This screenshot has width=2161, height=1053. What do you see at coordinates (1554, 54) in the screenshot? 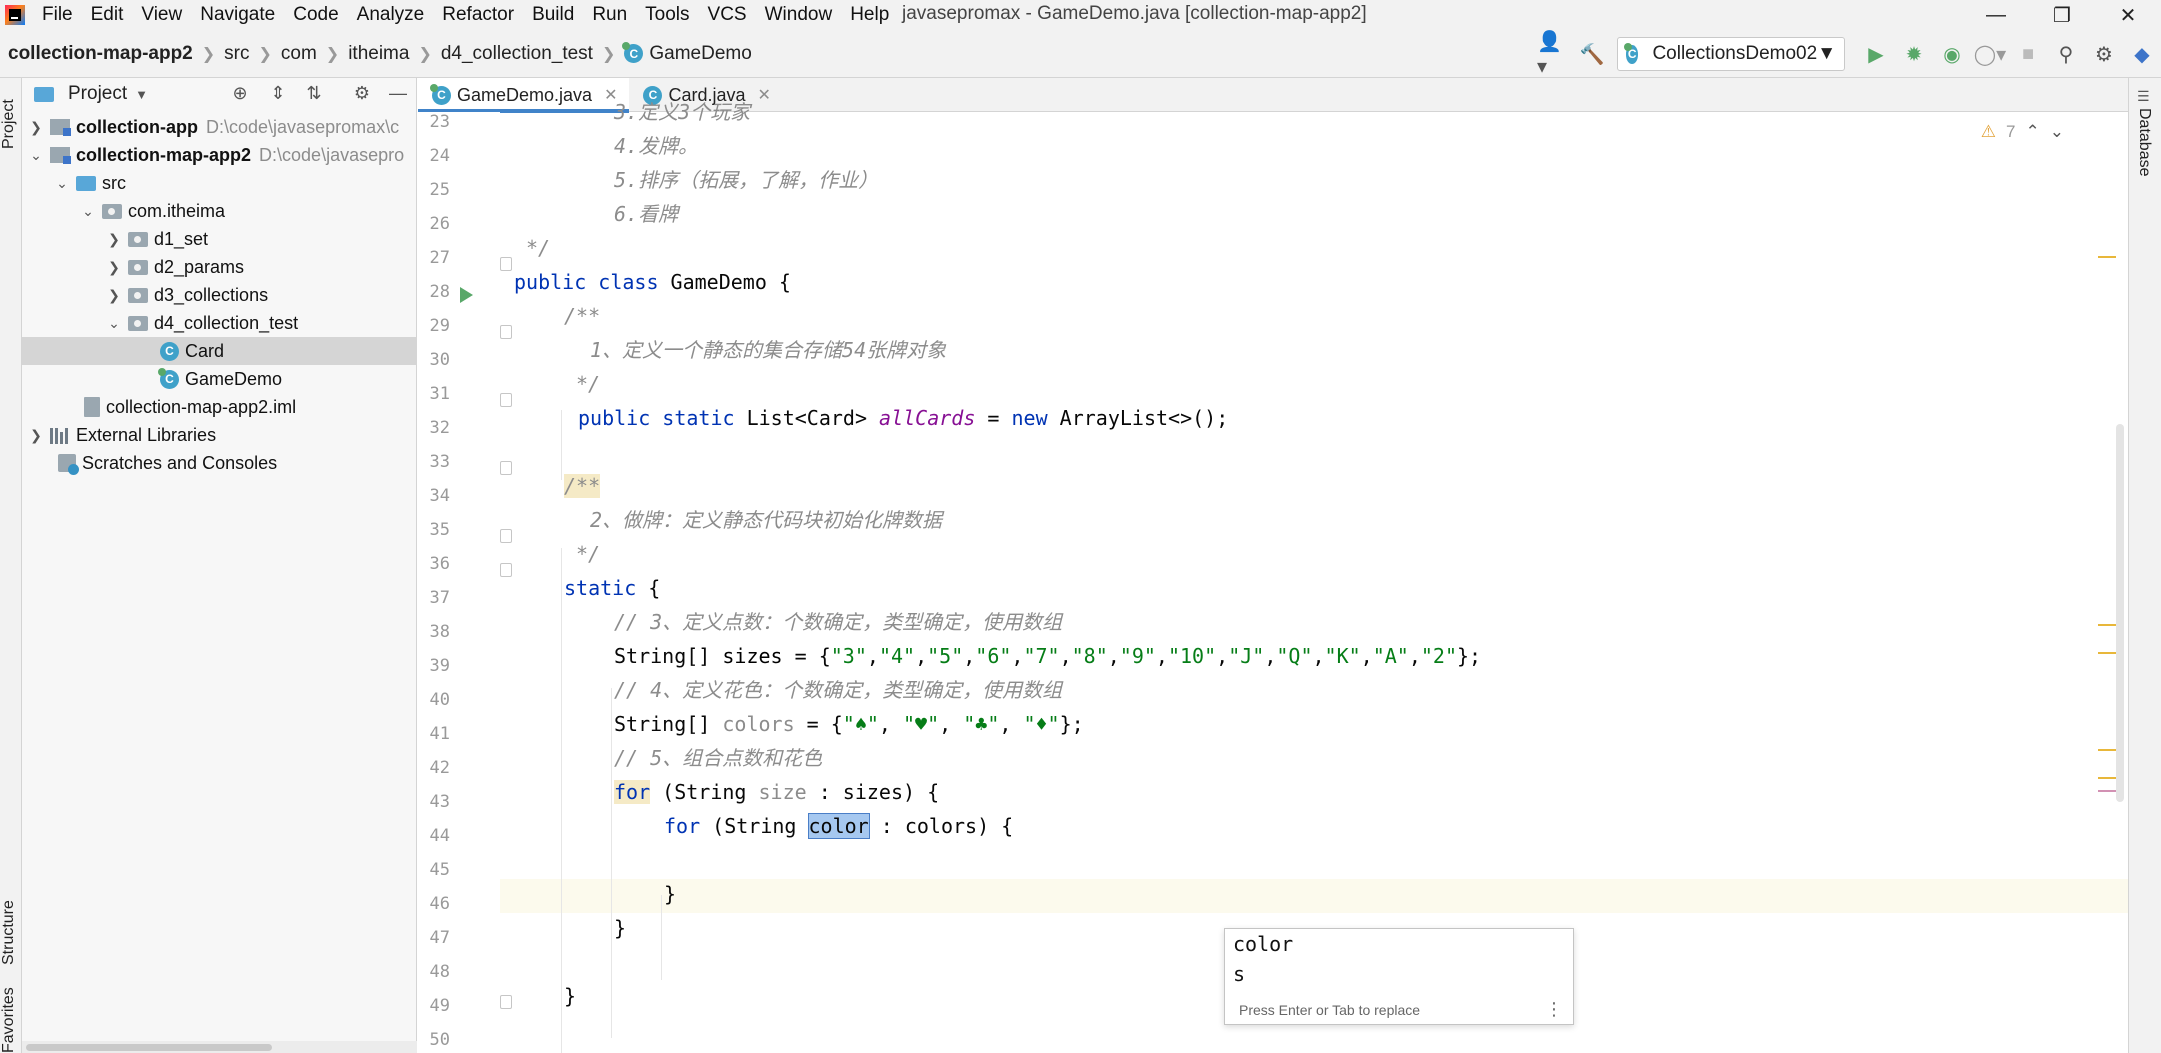
I see `user-icon: 👤▾` at bounding box center [1554, 54].